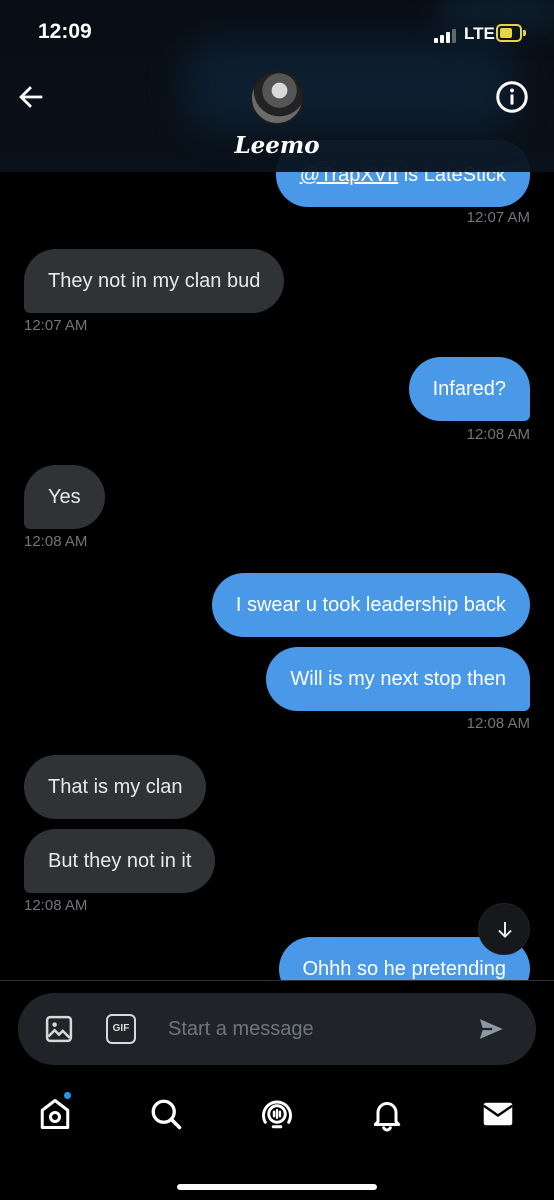  I want to click on mail-icon, so click(498, 1114).